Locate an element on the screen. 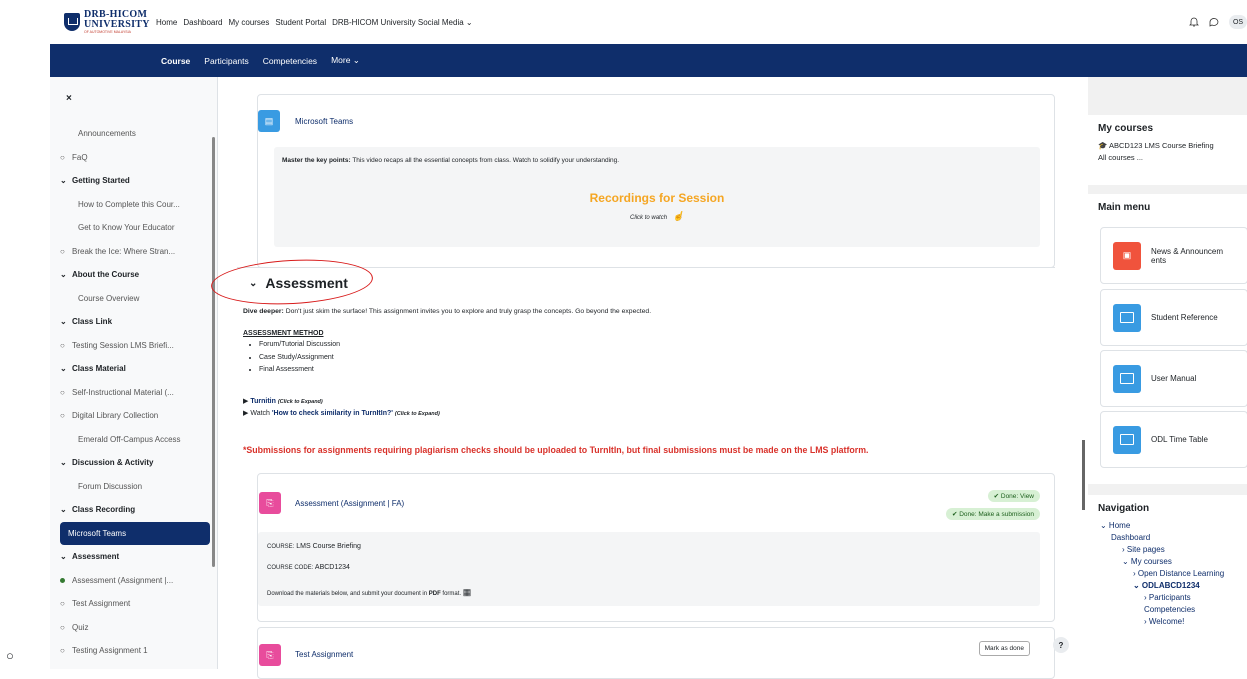 The width and height of the screenshot is (1247, 679). nav-tree-item: › Site pages is located at coordinates (1167, 550).